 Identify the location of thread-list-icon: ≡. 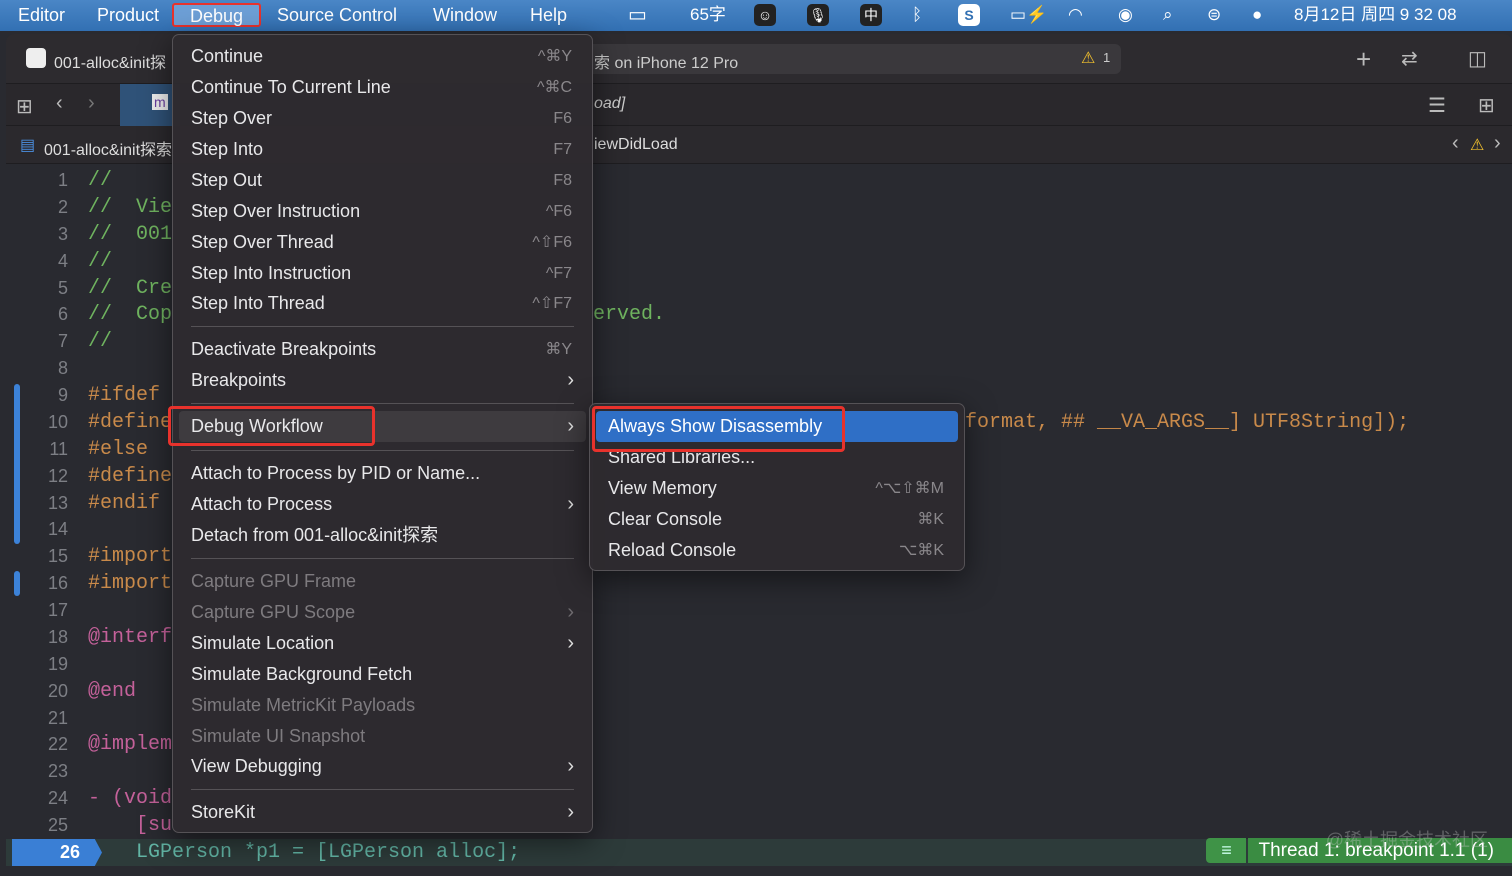
(1226, 850).